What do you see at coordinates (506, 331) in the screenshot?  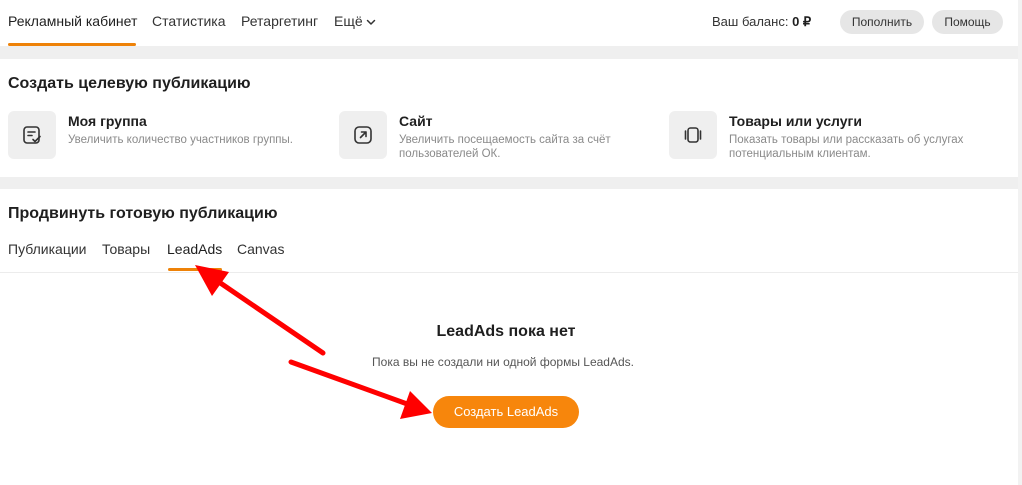 I see `empty-state-title: LeadAds пока нет` at bounding box center [506, 331].